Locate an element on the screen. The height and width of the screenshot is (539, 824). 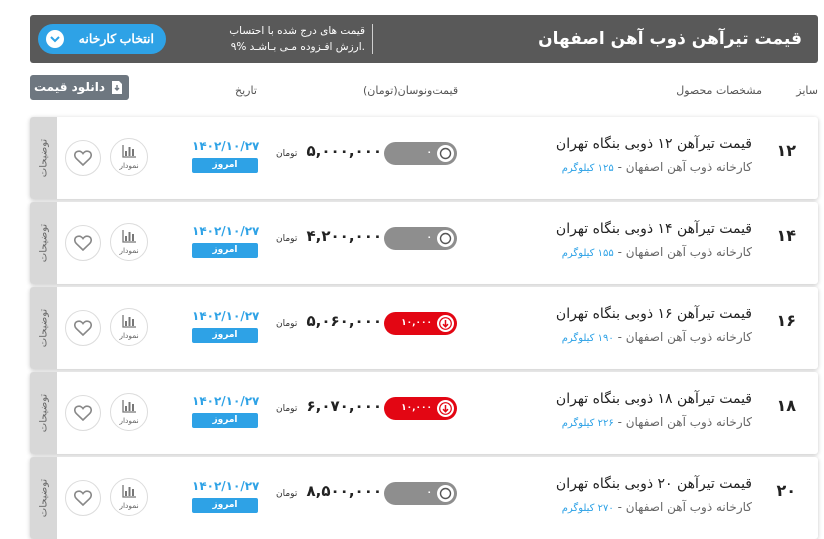
column-header-date: تاریخ is located at coordinates (246, 90).